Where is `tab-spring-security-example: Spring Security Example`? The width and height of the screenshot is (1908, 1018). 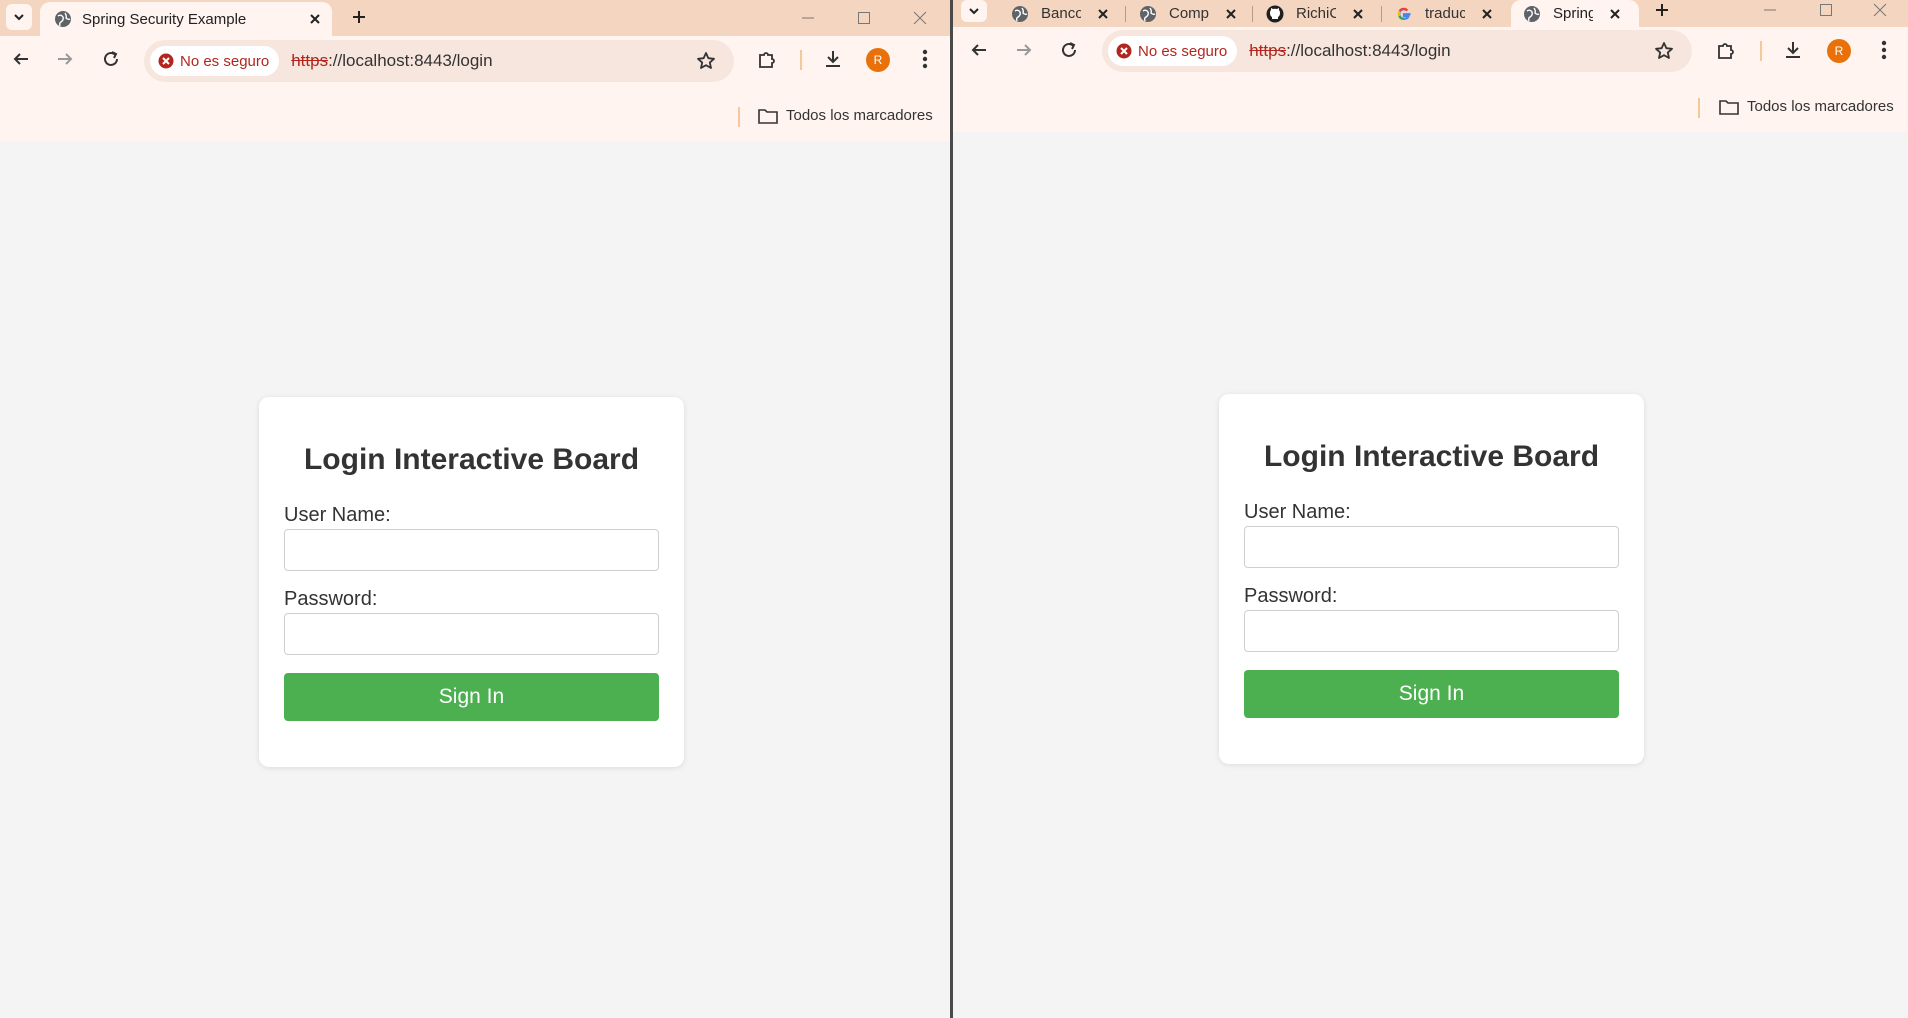 tab-spring-security-example: Spring Security Example is located at coordinates (186, 19).